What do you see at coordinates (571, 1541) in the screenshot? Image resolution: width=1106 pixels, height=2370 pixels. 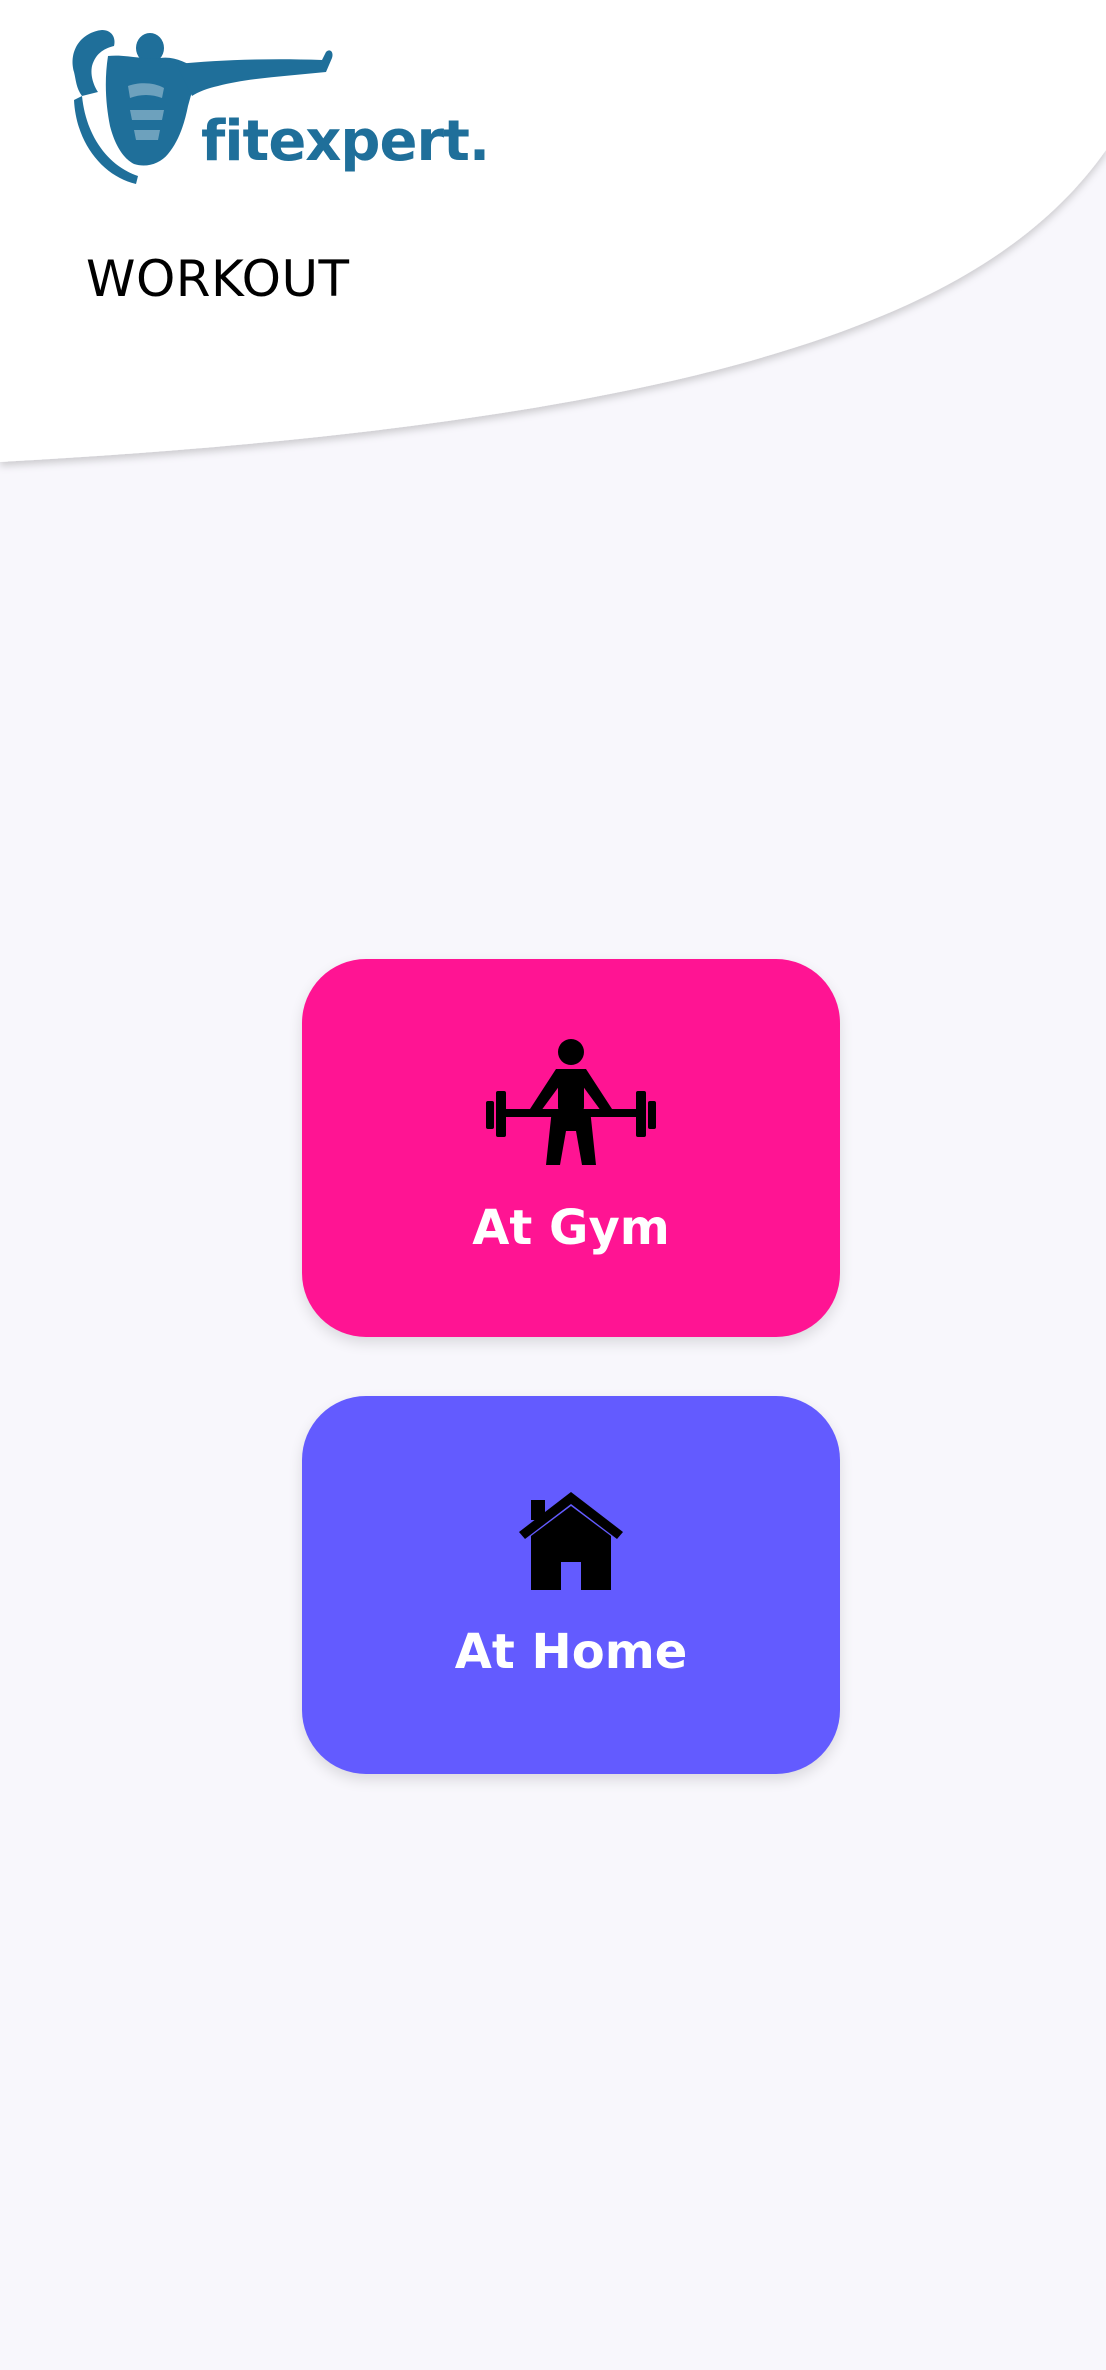 I see `house-icon` at bounding box center [571, 1541].